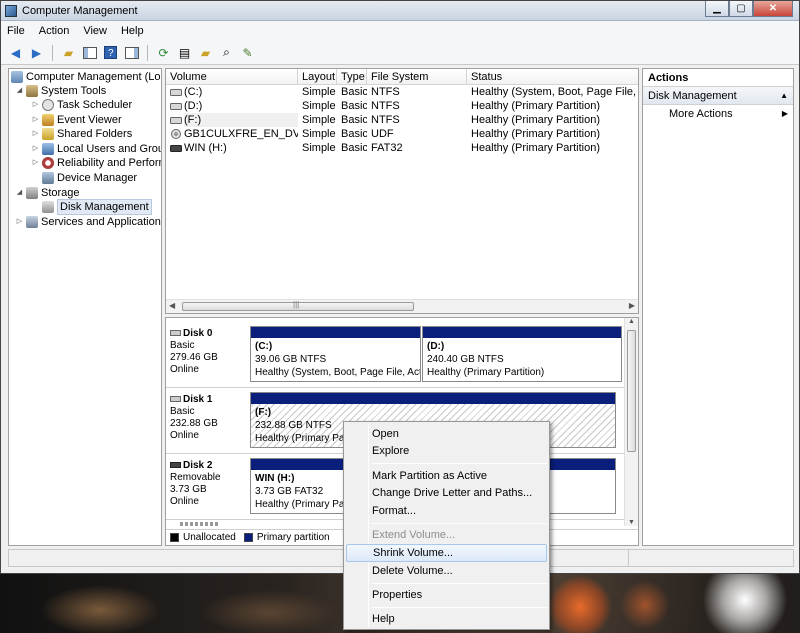 The width and height of the screenshot is (800, 633). What do you see at coordinates (395, 387) in the screenshot?
I see `disk-separator` at bounding box center [395, 387].